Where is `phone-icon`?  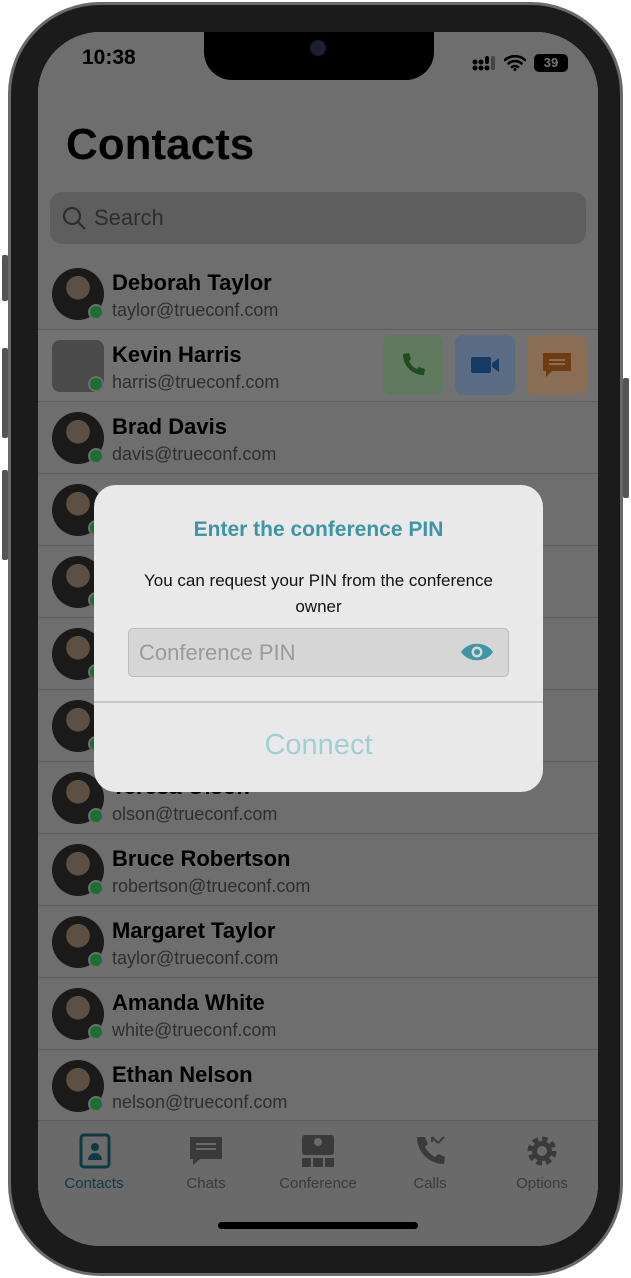
phone-icon is located at coordinates (414, 364).